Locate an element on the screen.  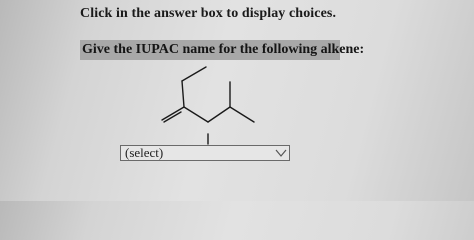
bond-ethyl-terminal is located at coordinates (194, 74).